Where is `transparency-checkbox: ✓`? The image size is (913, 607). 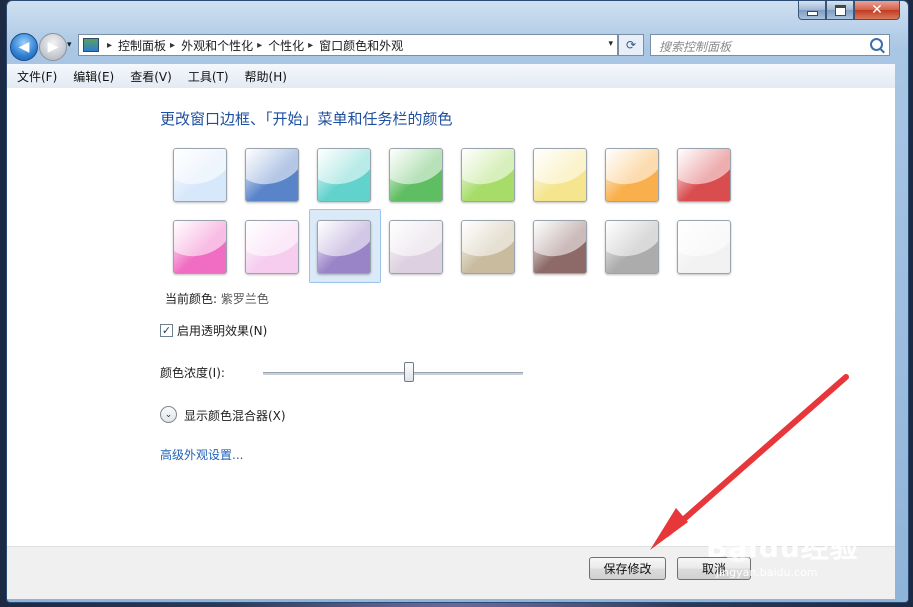 transparency-checkbox: ✓ is located at coordinates (166, 330).